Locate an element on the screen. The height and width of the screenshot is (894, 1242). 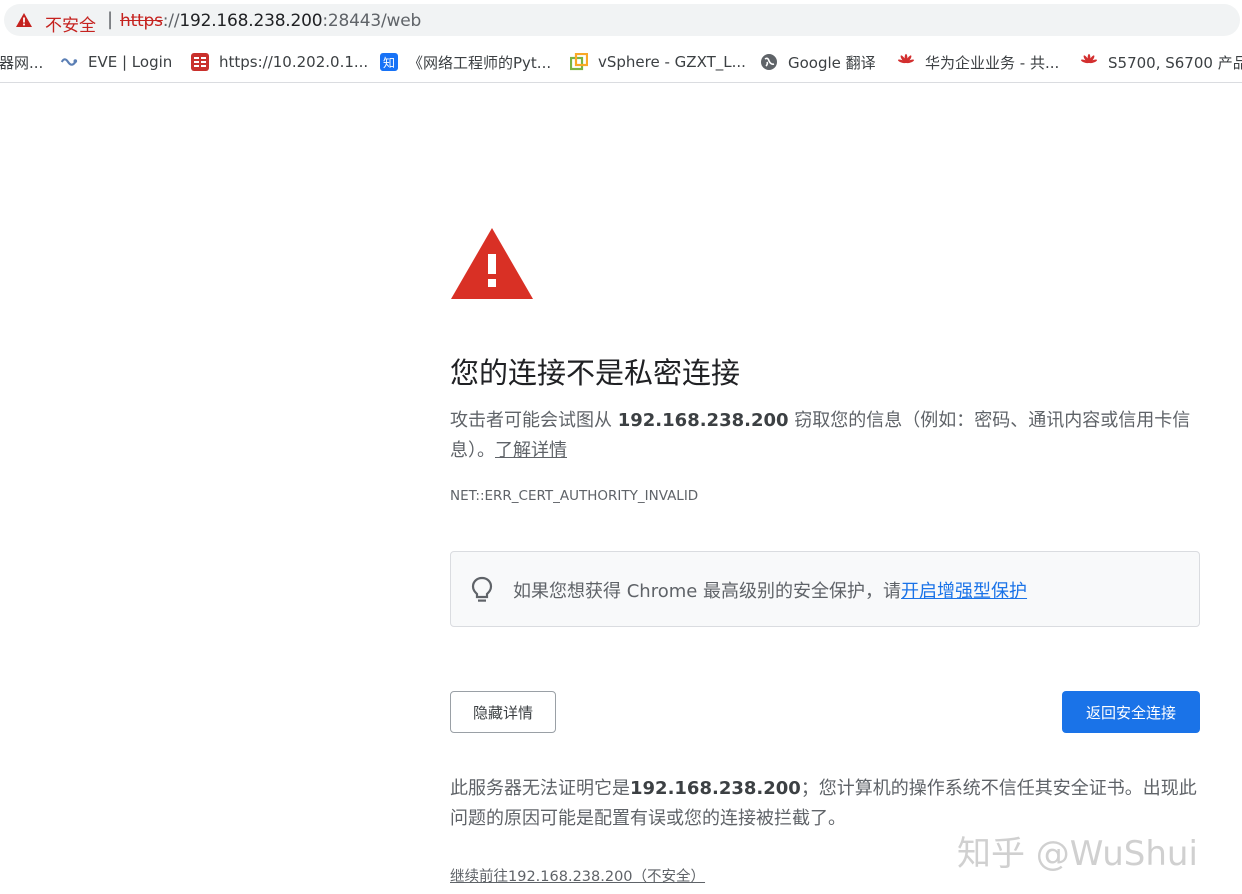
danger-warning-icon is located at coordinates (492, 263).